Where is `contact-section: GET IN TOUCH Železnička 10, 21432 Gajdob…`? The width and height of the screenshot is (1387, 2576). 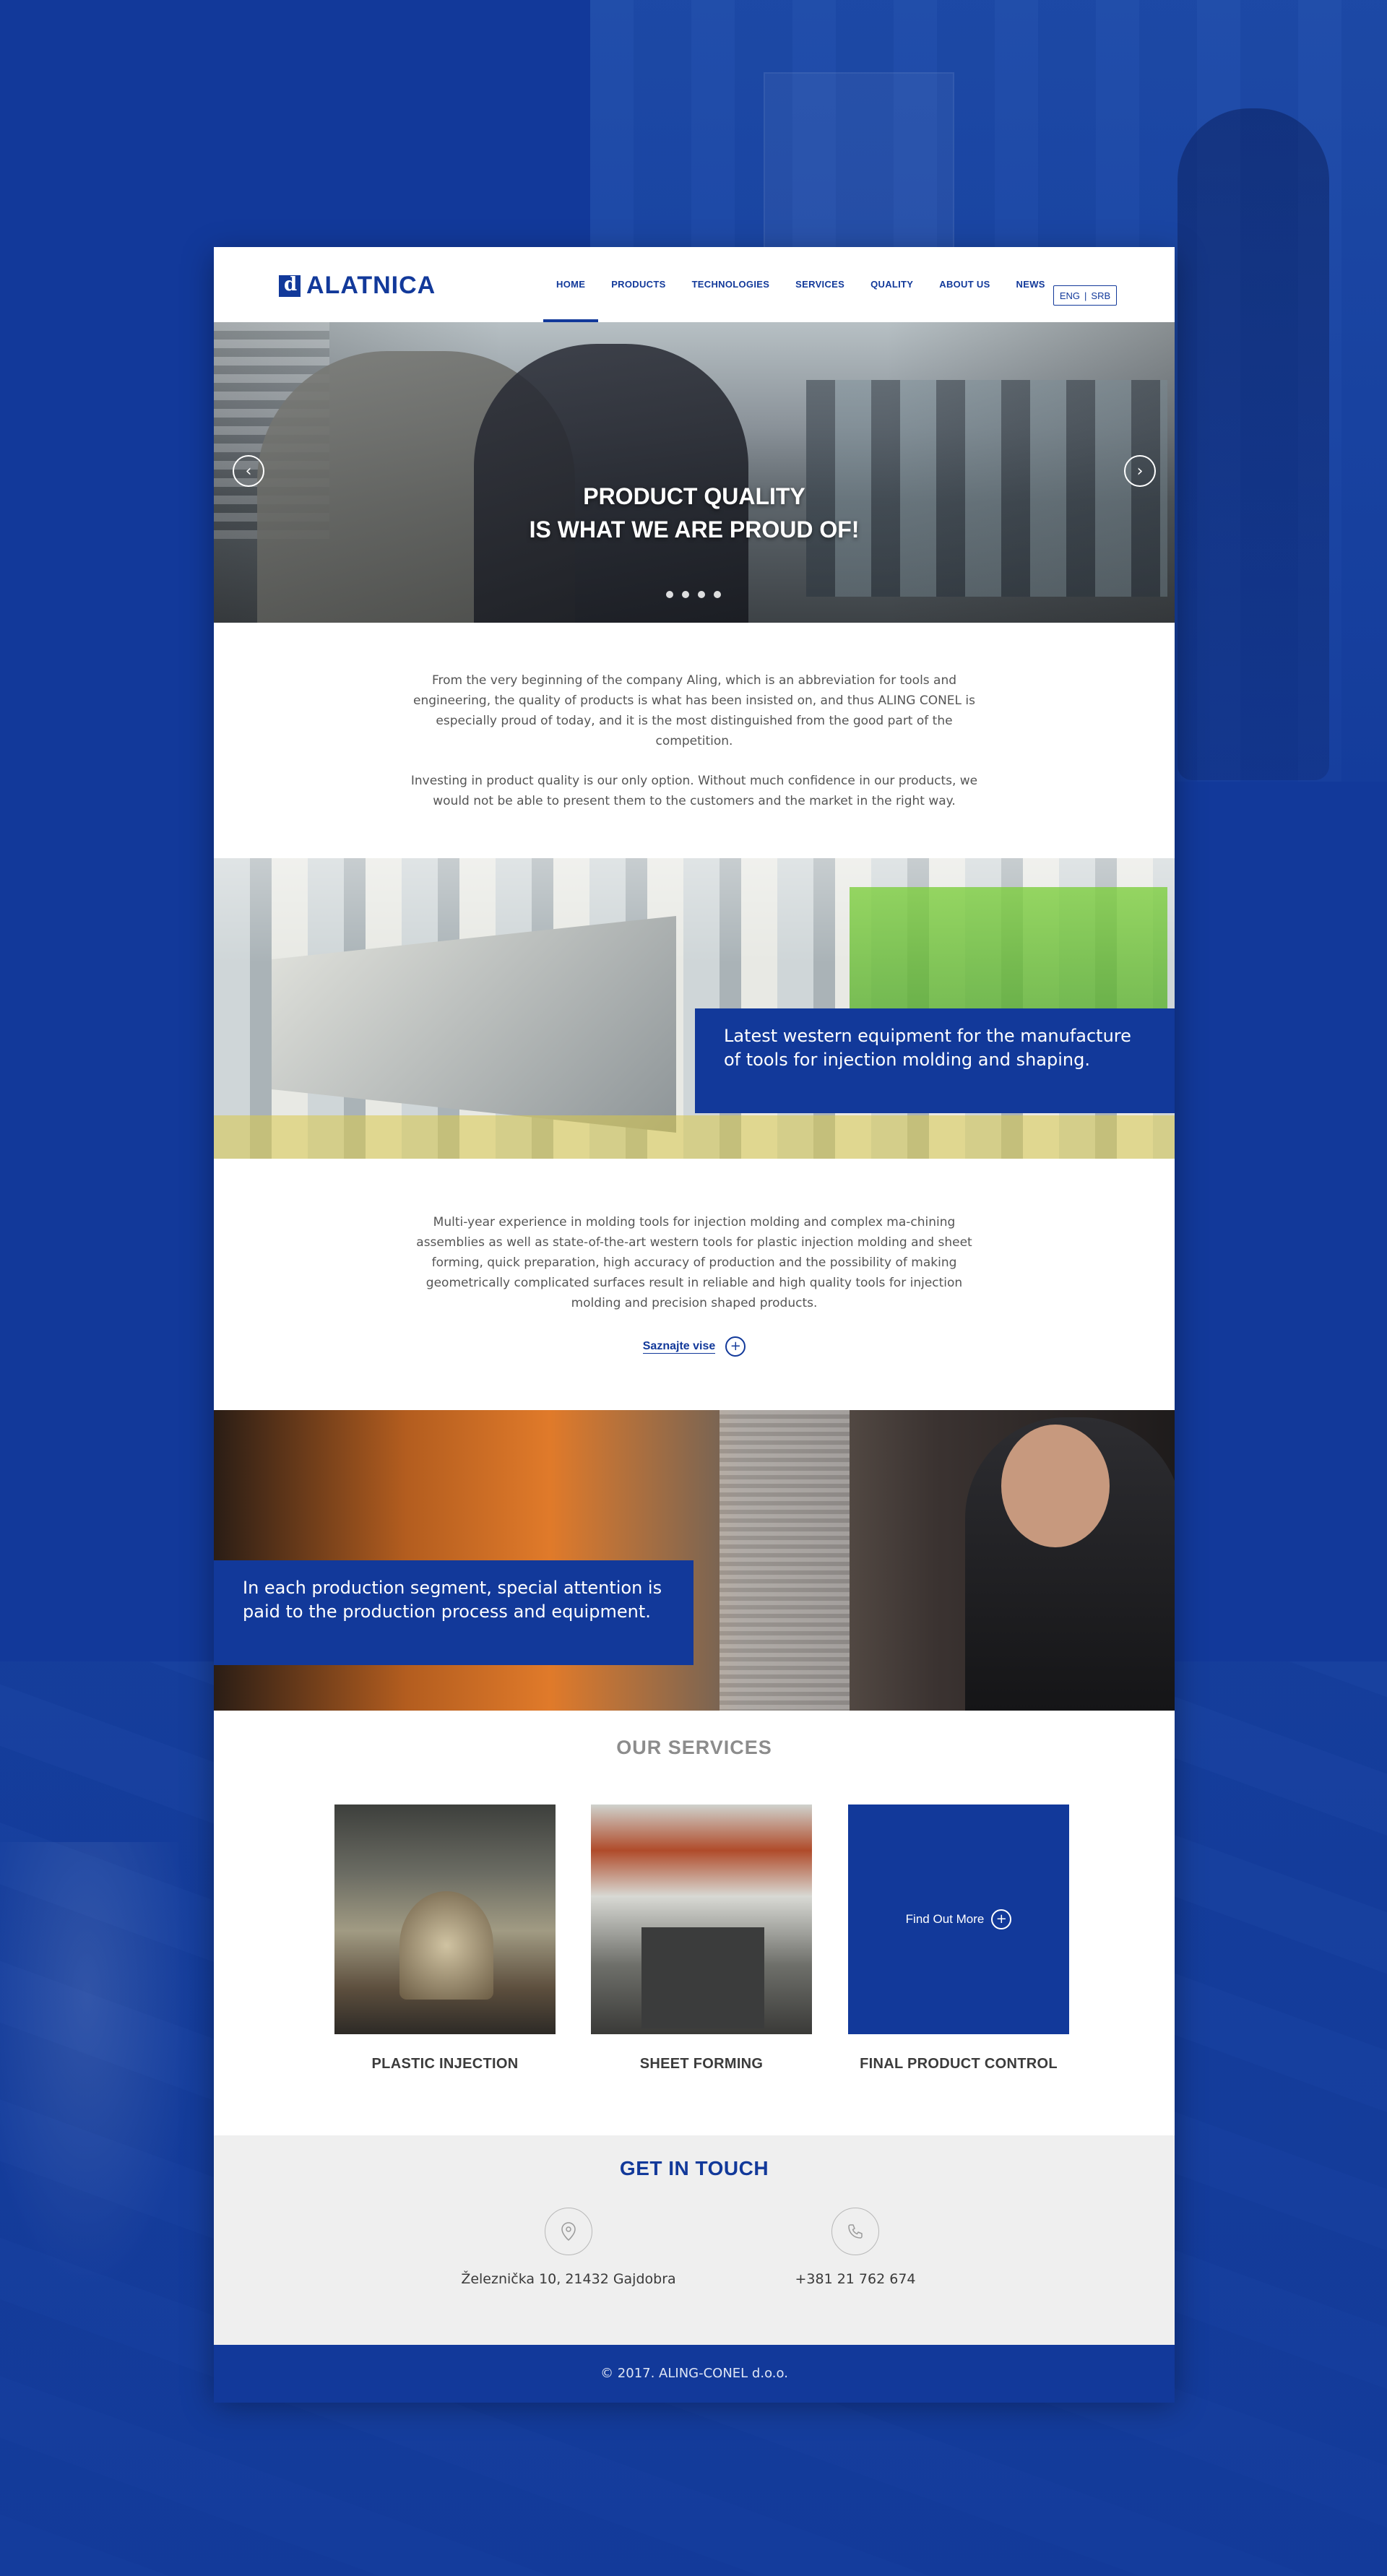
contact-section: GET IN TOUCH Železnička 10, 21432 Gajdob… is located at coordinates (694, 2240).